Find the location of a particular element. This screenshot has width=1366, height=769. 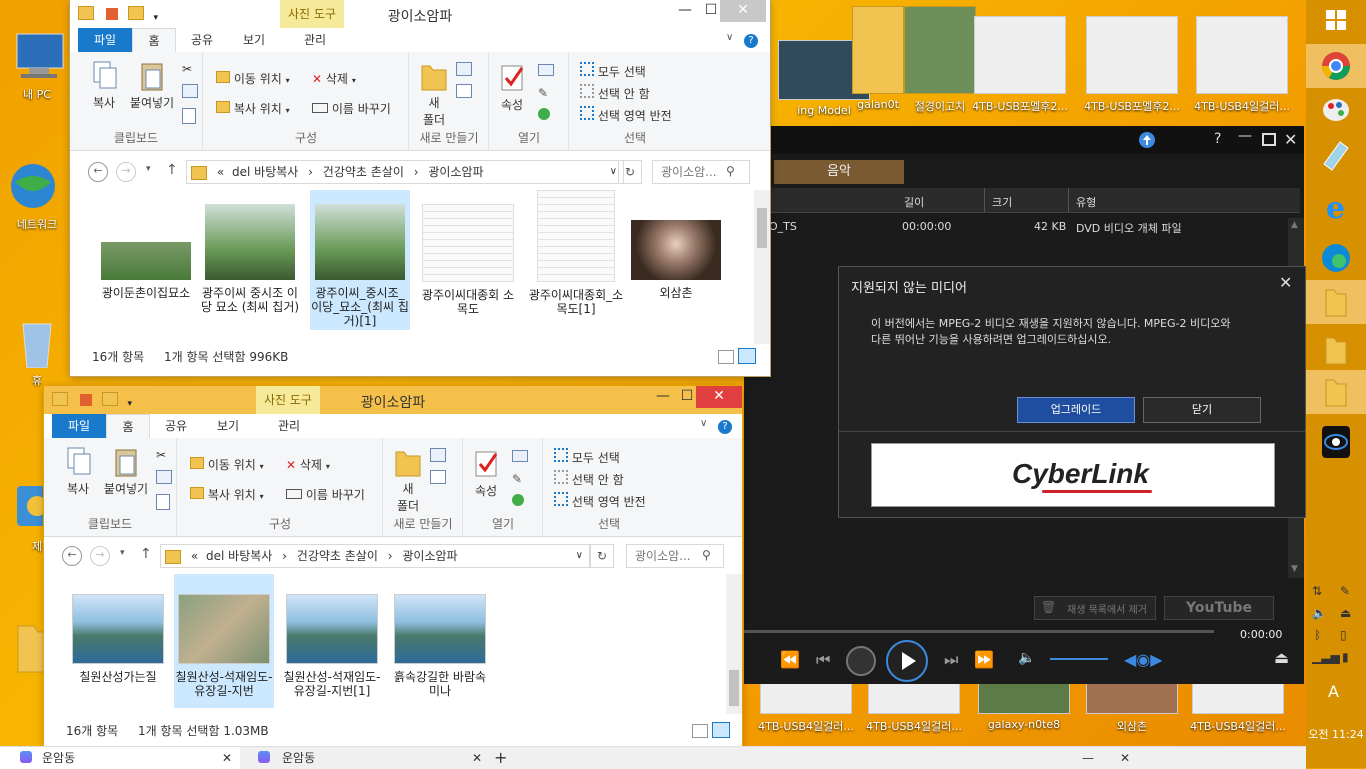

refresh-icon: ↻ is located at coordinates (630, 172).